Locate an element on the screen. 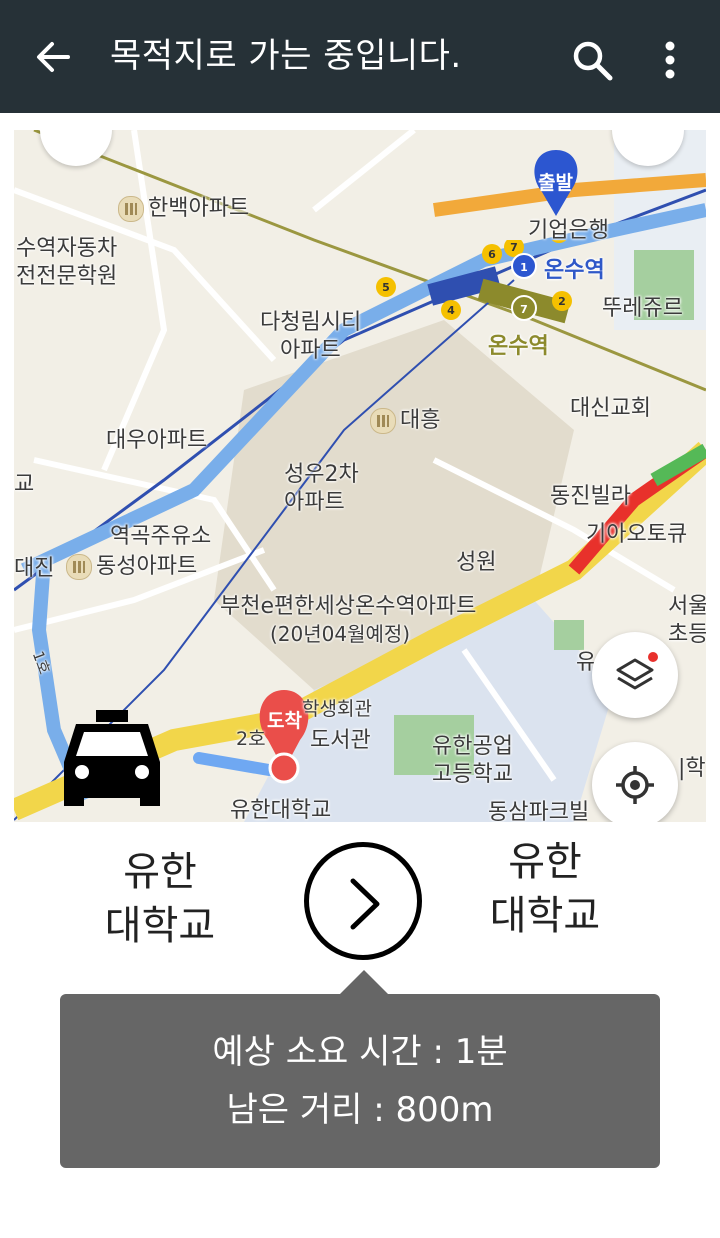 This screenshot has height=1238, width=720. go-button is located at coordinates (363, 901).